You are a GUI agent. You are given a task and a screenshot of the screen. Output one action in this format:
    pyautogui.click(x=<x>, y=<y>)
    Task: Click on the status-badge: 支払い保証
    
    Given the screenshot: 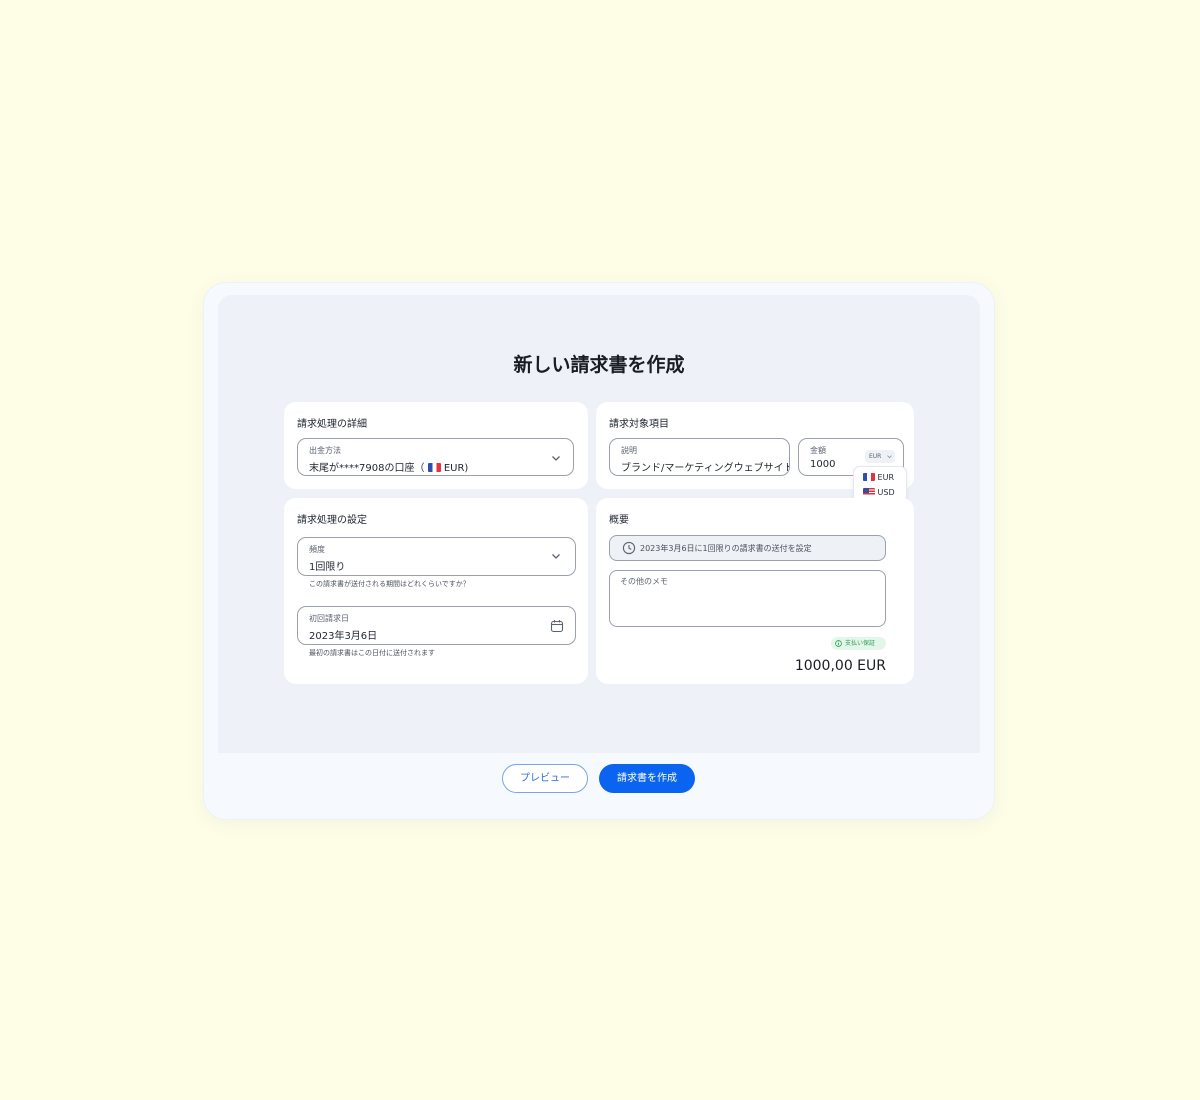 What is the action you would take?
    pyautogui.click(x=858, y=643)
    